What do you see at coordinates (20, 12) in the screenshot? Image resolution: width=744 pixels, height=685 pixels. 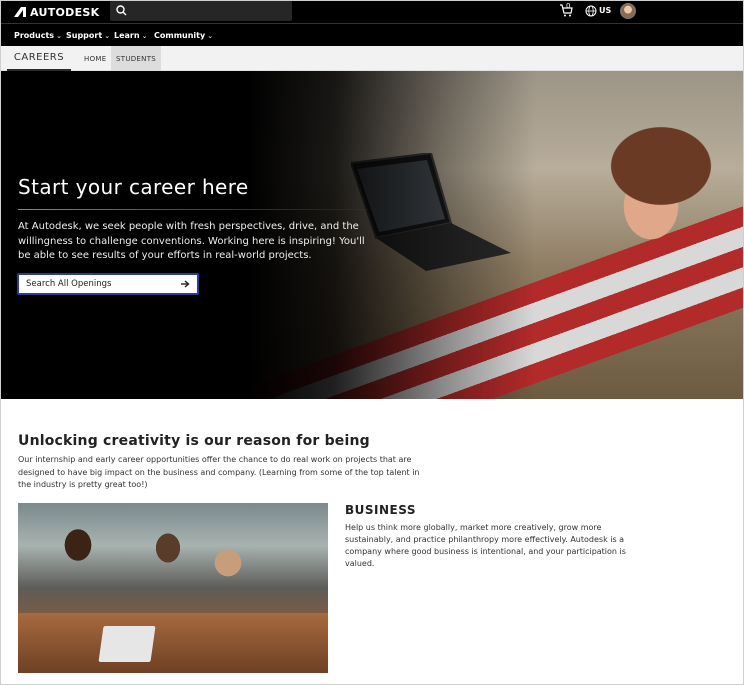 I see `autodesk-logo-icon` at bounding box center [20, 12].